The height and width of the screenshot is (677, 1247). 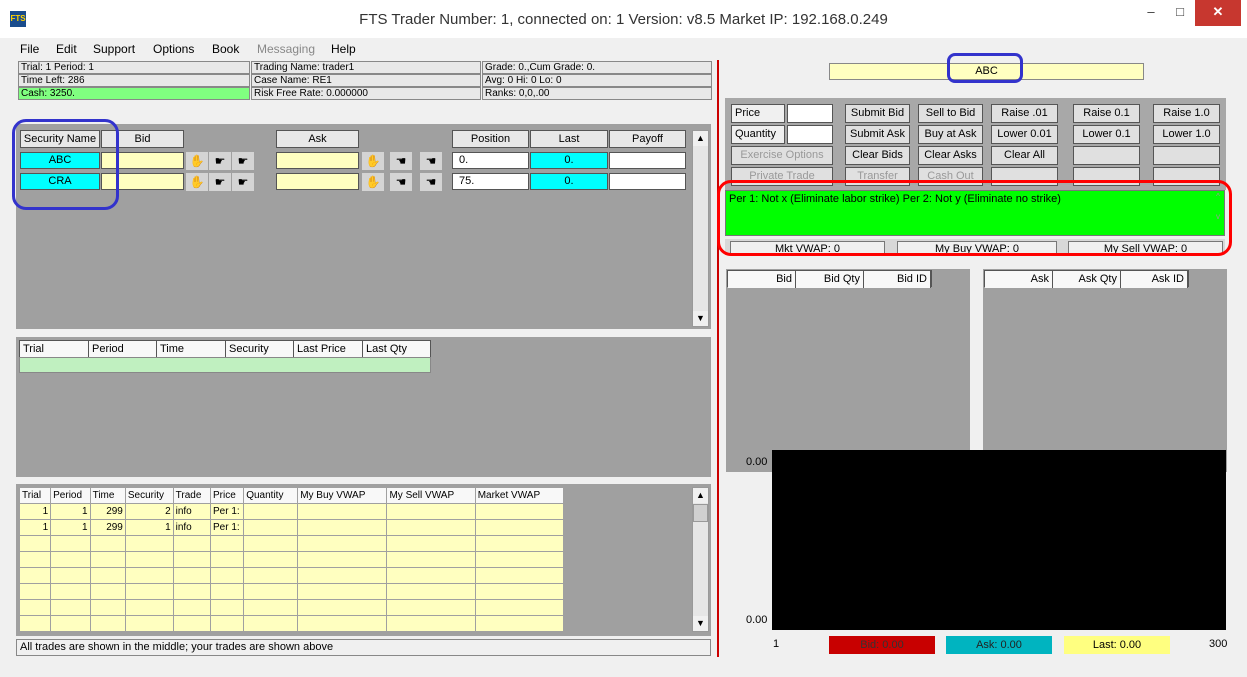 I want to click on sell-to-bid-button: Sell to Bid, so click(x=950, y=113).